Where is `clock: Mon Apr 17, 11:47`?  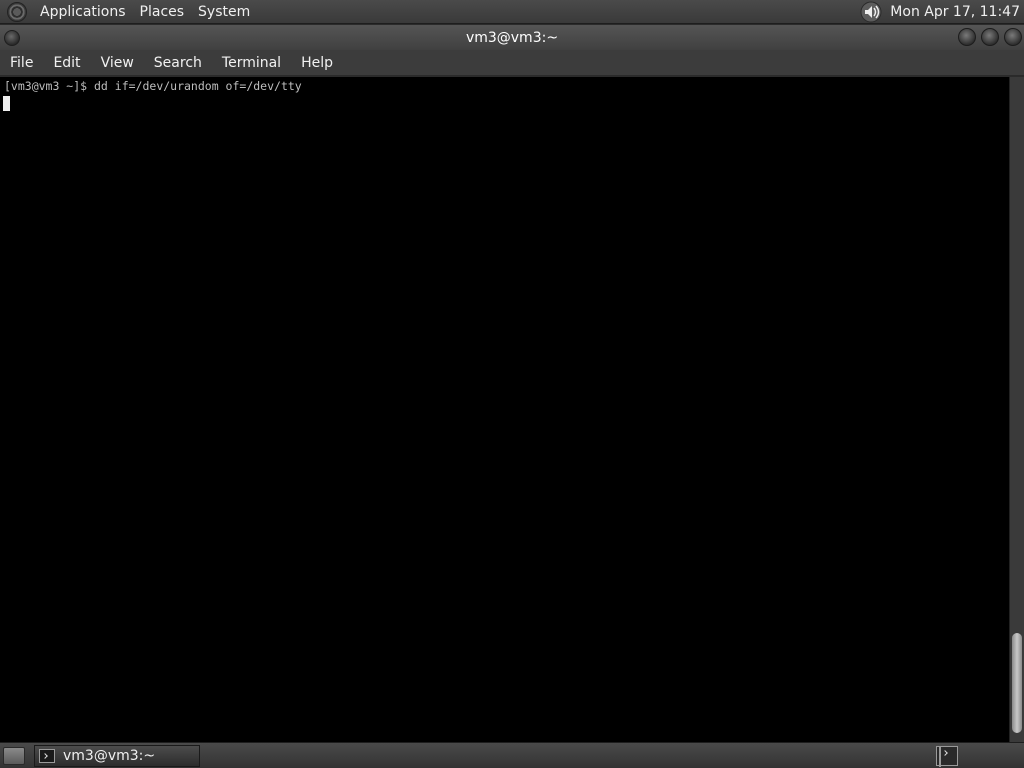 clock: Mon Apr 17, 11:47 is located at coordinates (957, 12).